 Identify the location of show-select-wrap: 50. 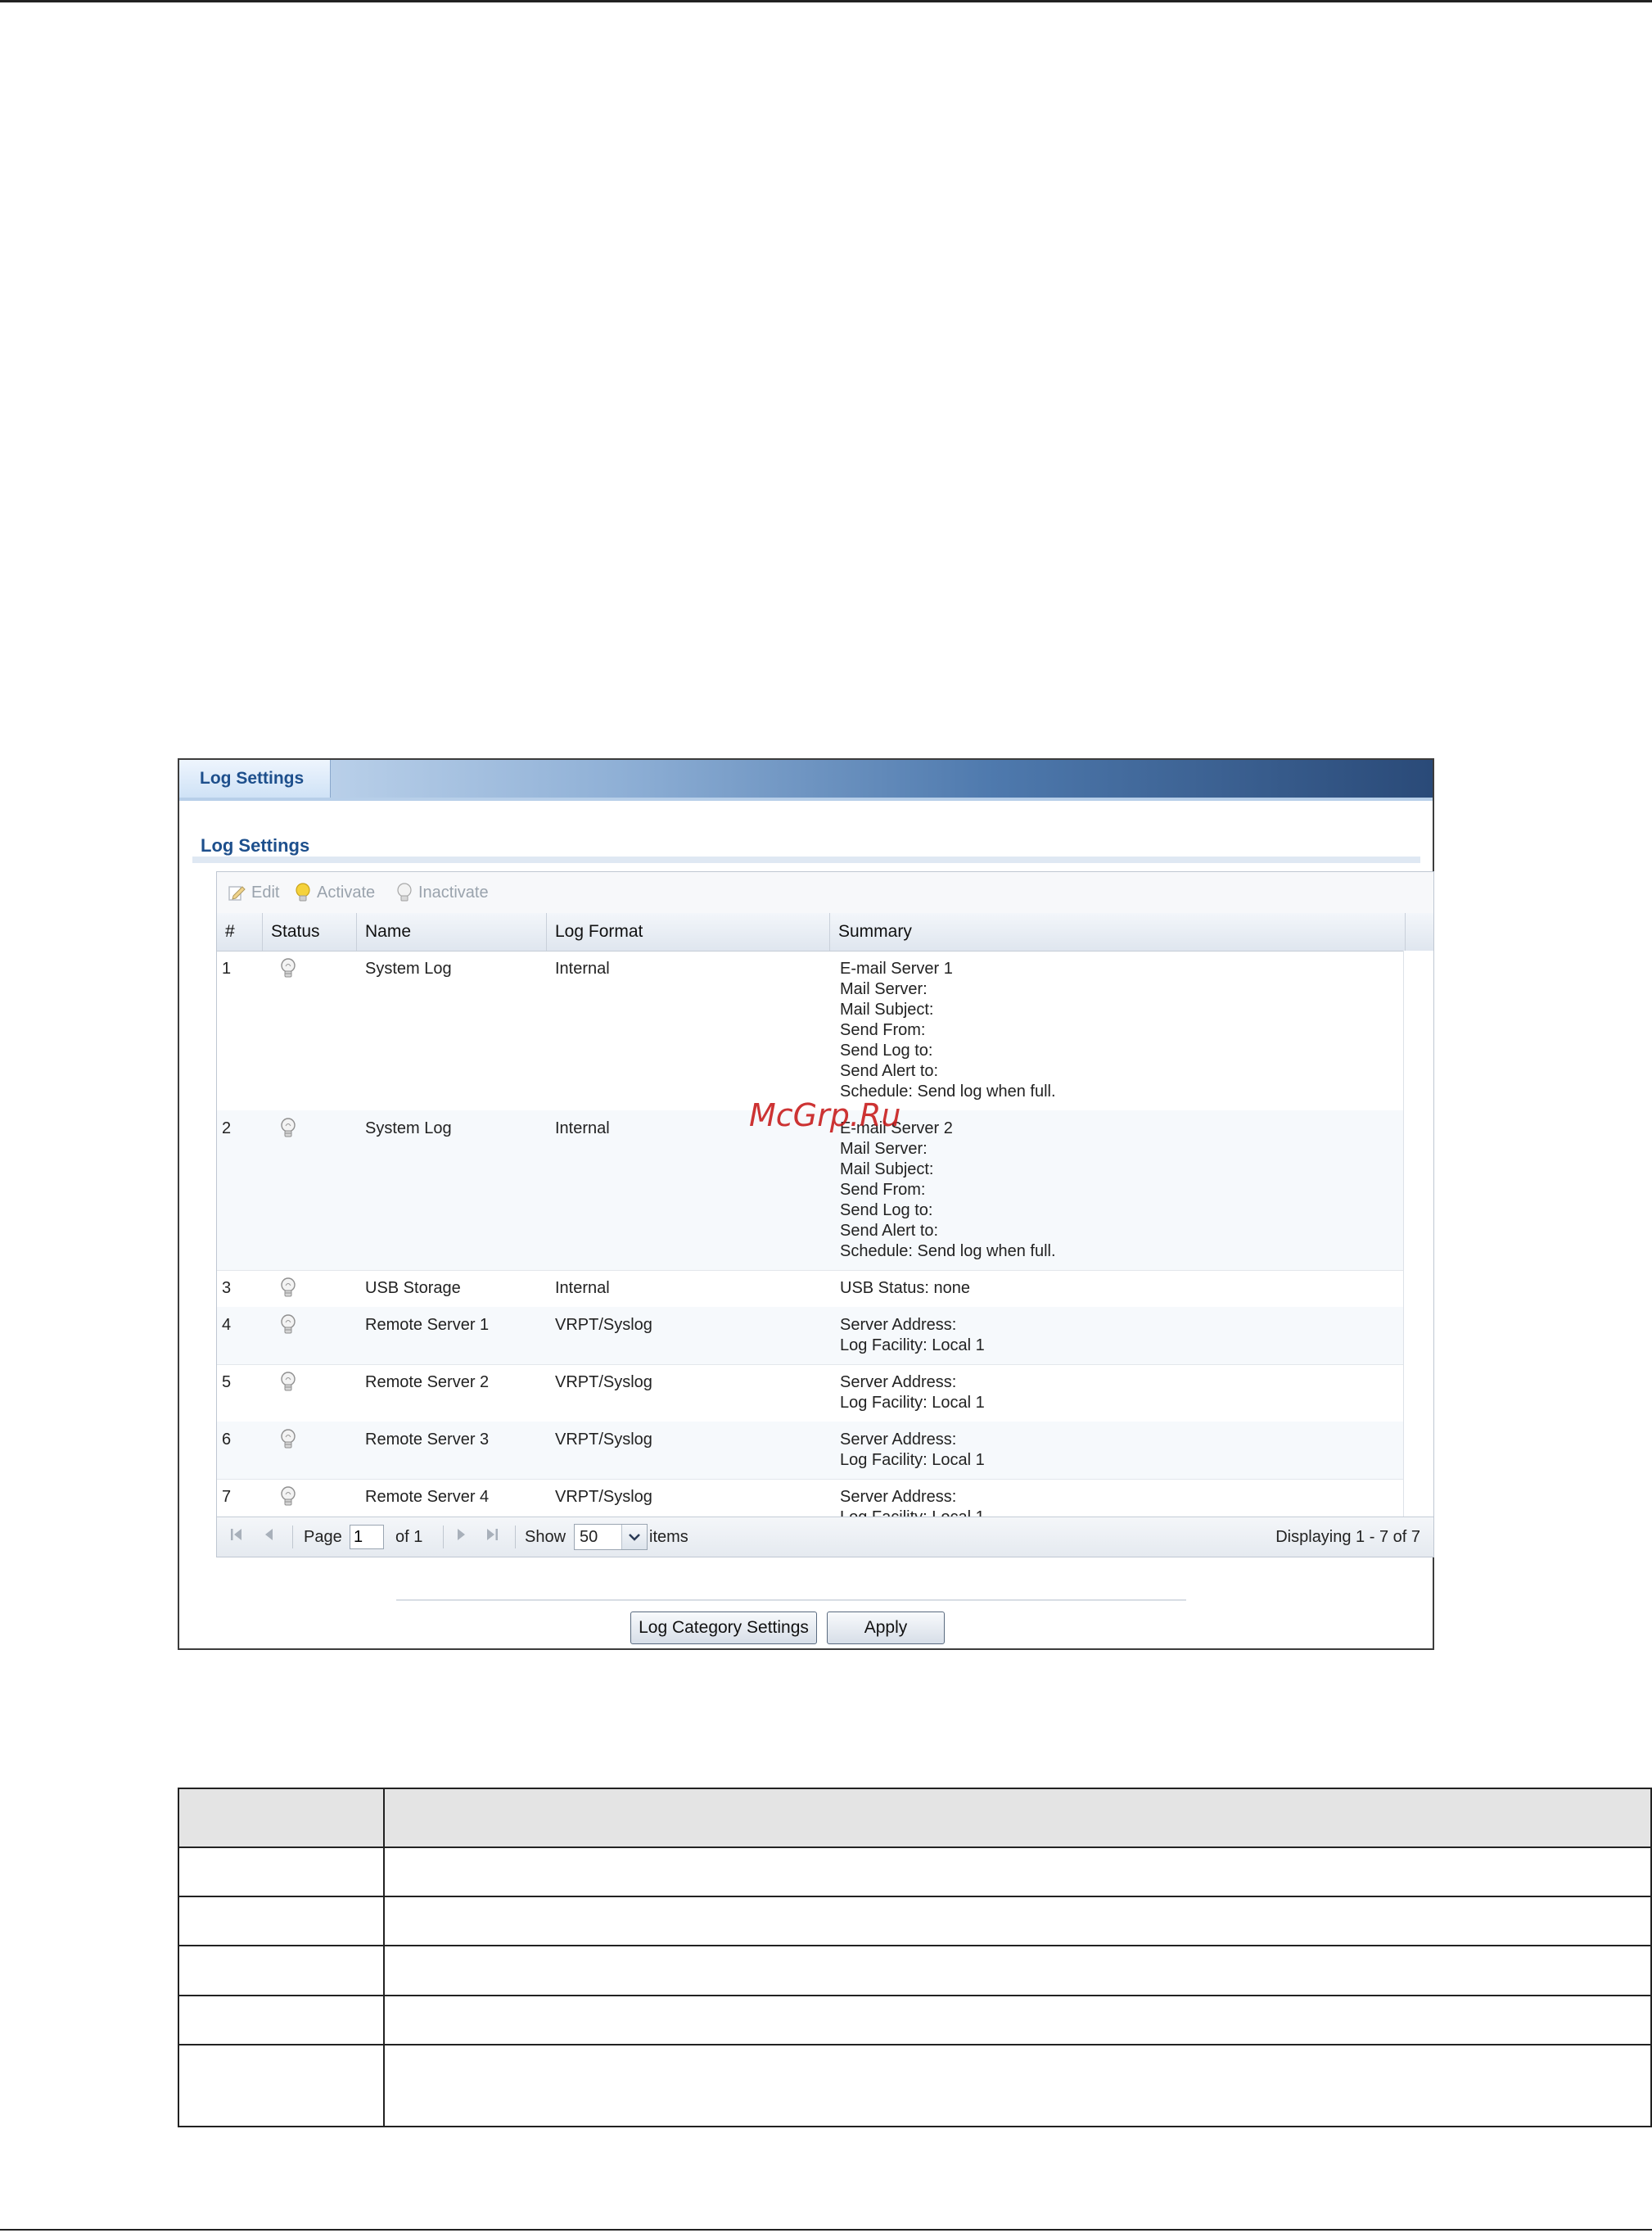
(611, 1537).